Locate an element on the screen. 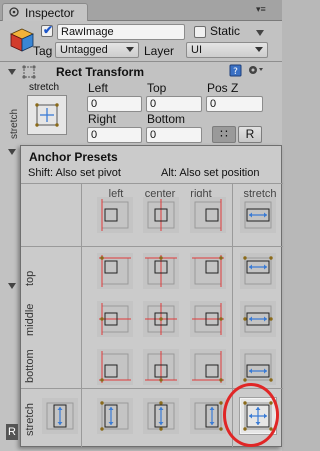  chevron-down-icon is located at coordinates (130, 49).